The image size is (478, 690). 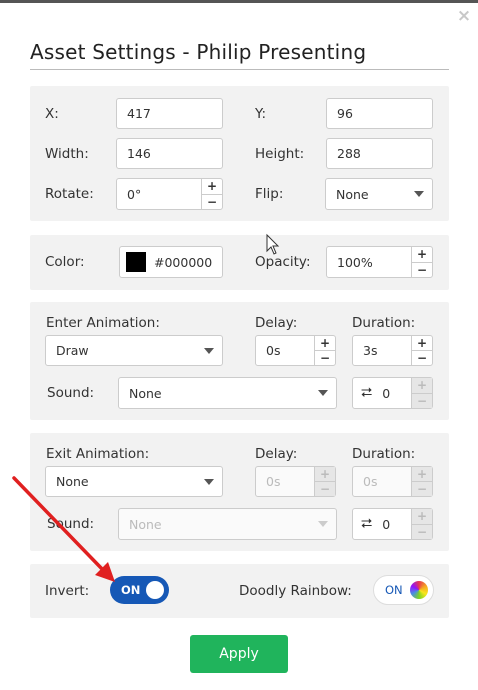 I want to click on exit-delay-label: Delay:, so click(x=276, y=454).